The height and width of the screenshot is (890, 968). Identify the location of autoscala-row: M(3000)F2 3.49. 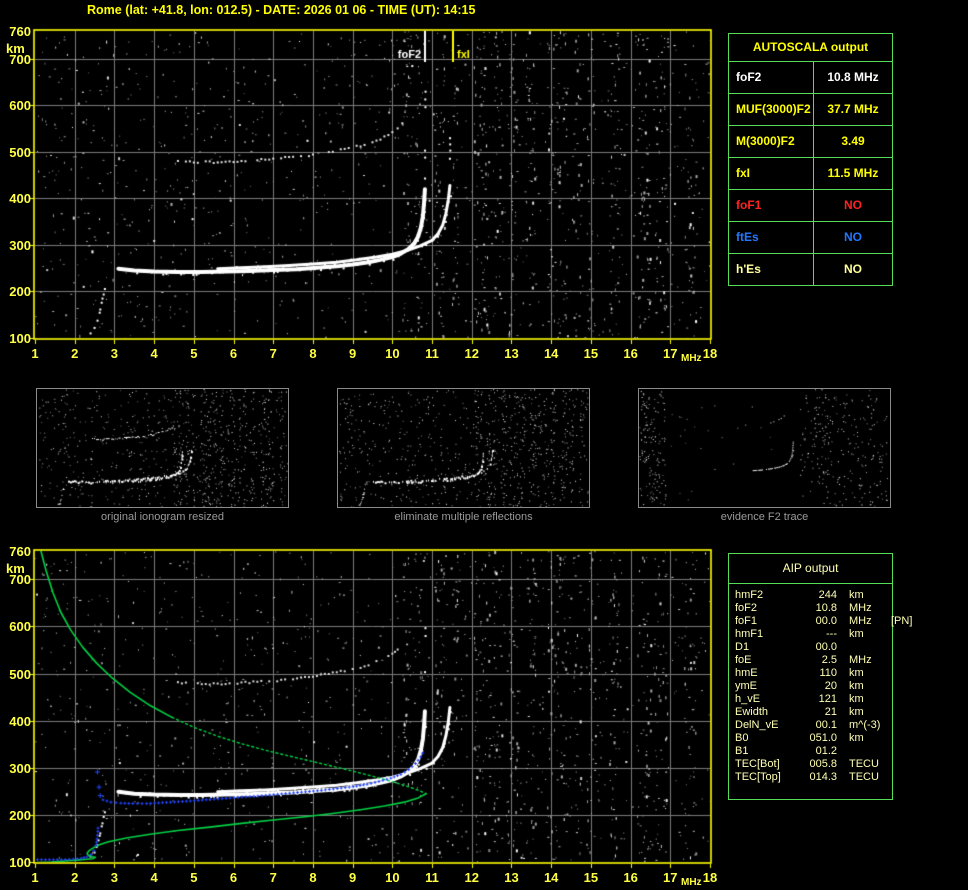
(810, 141).